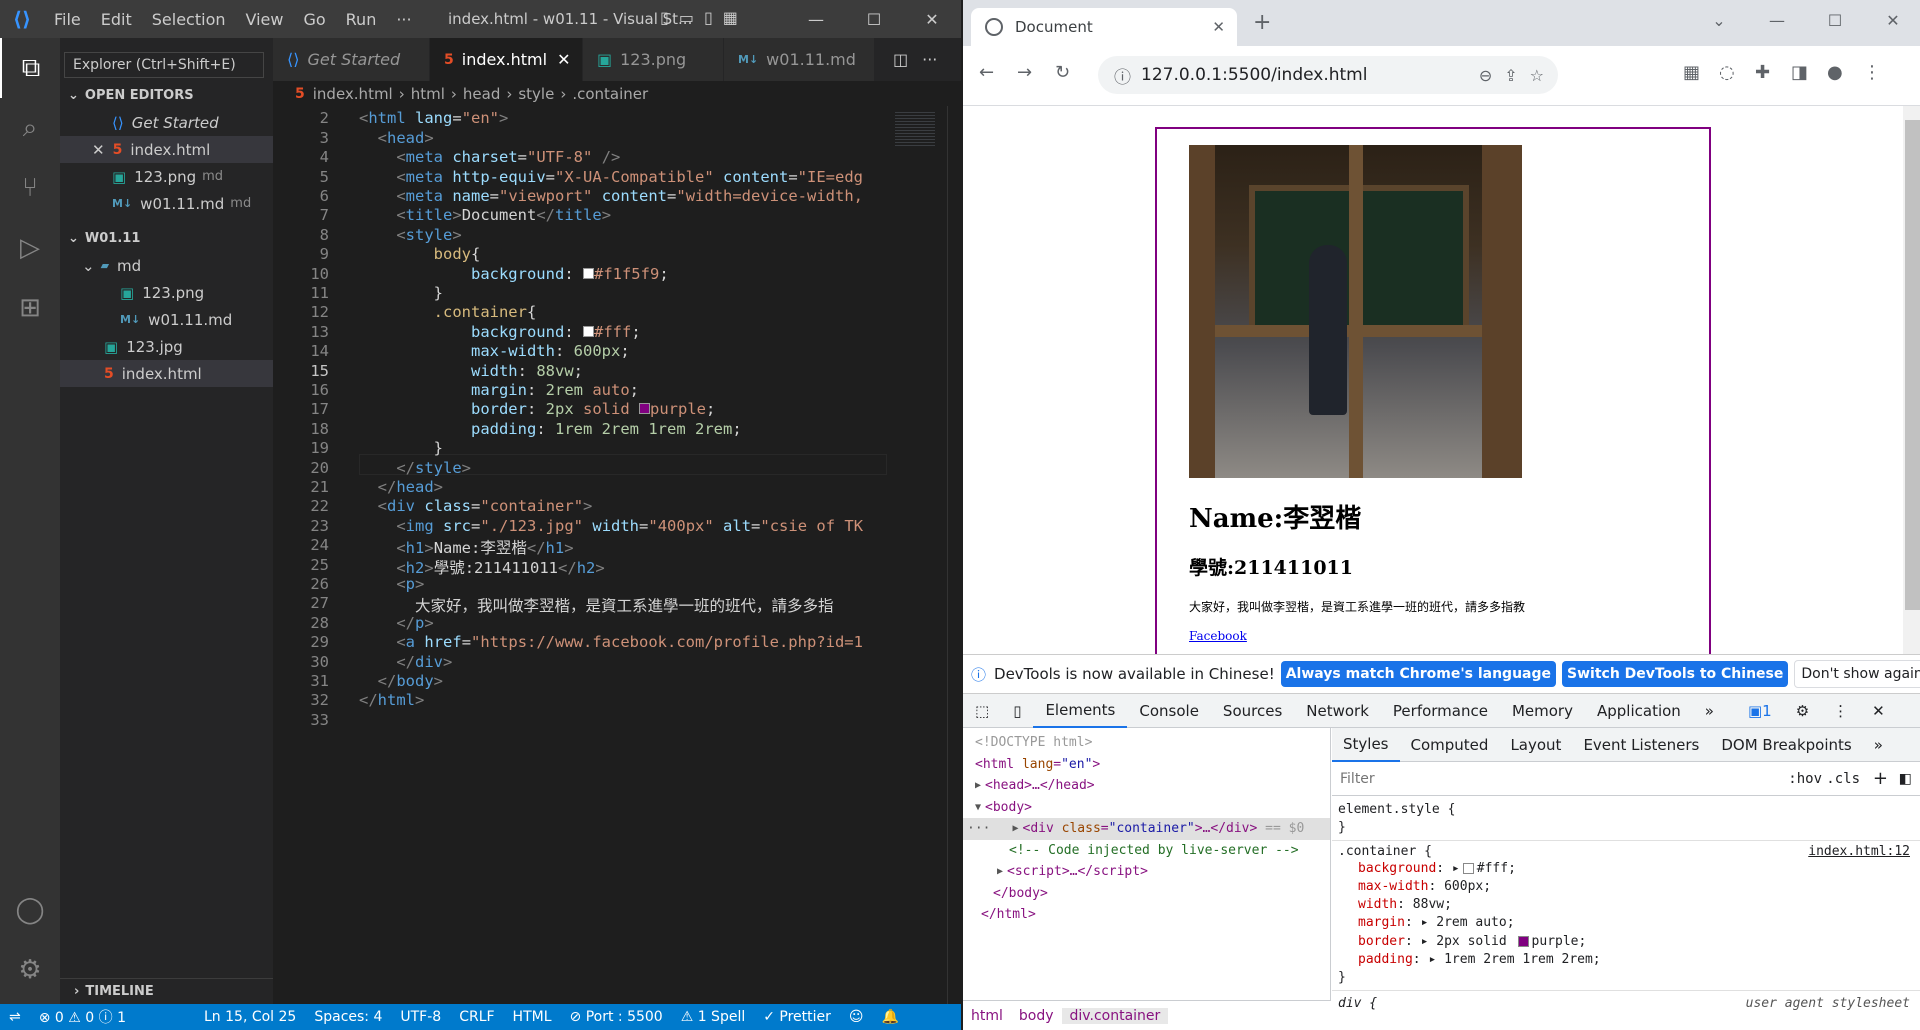  Describe the element at coordinates (30, 128) in the screenshot. I see `search-icon: ⌕` at that location.